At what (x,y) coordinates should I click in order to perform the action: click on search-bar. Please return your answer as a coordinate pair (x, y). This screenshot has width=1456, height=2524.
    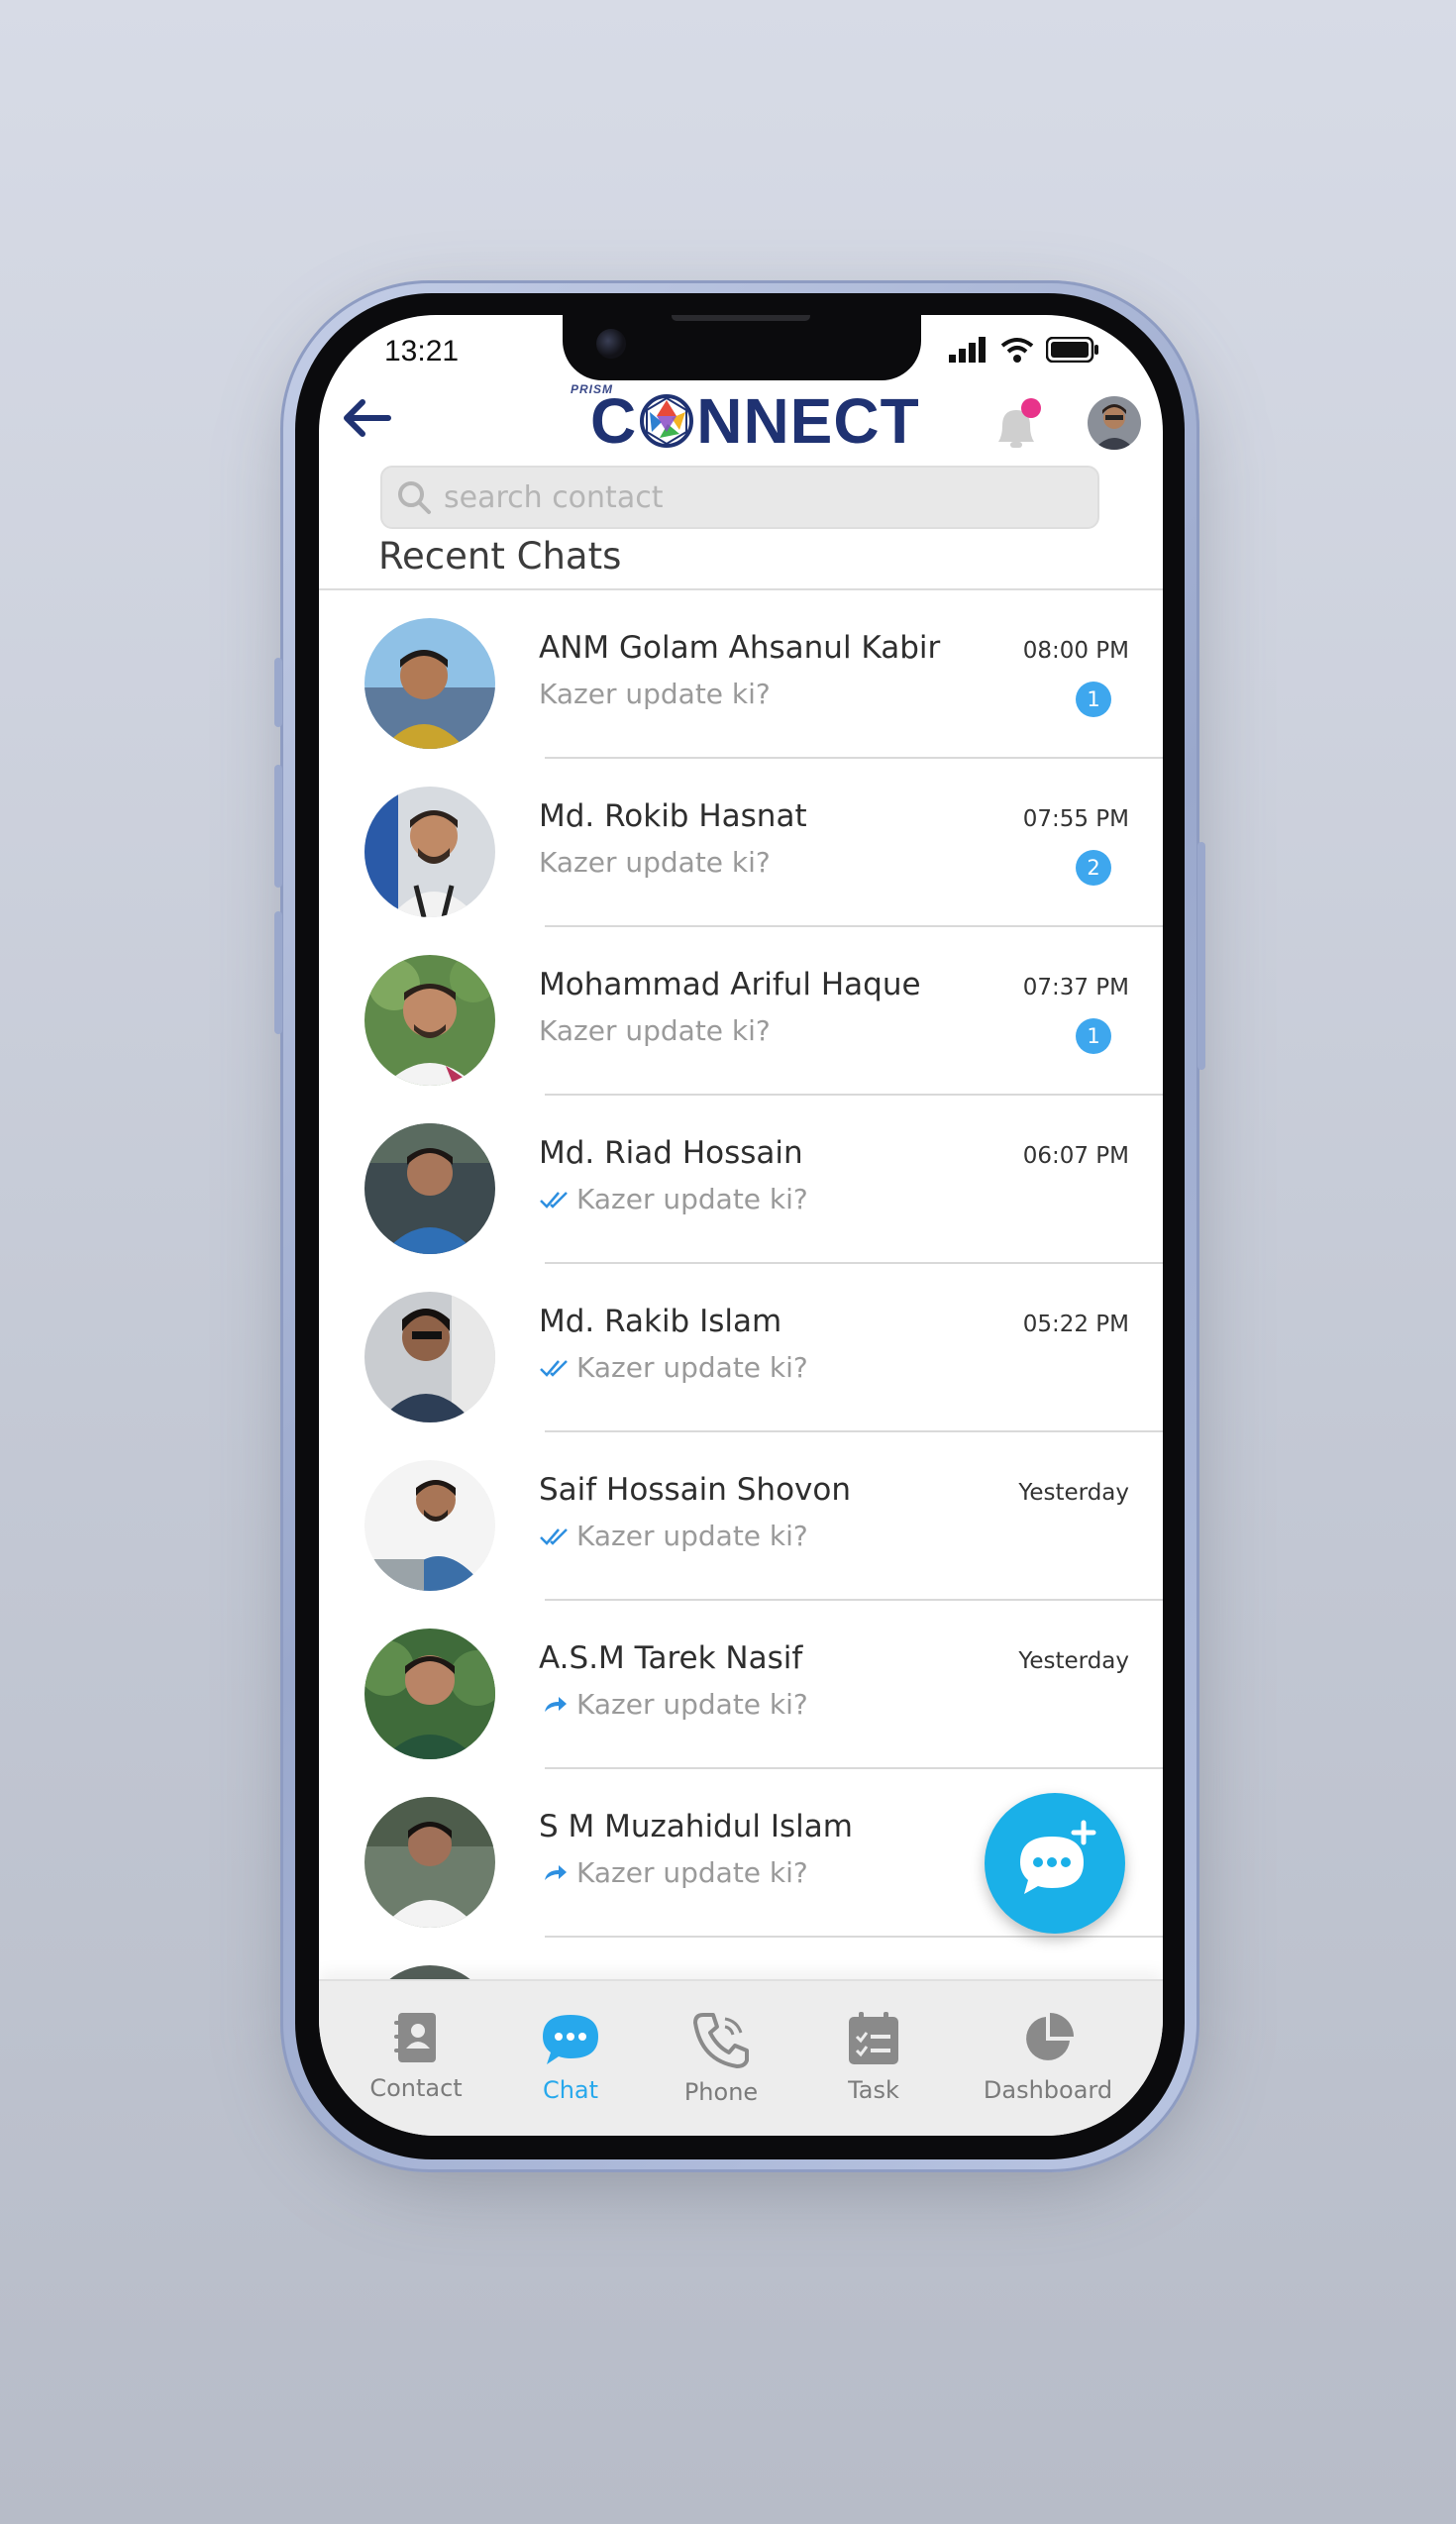
    Looking at the image, I should click on (739, 497).